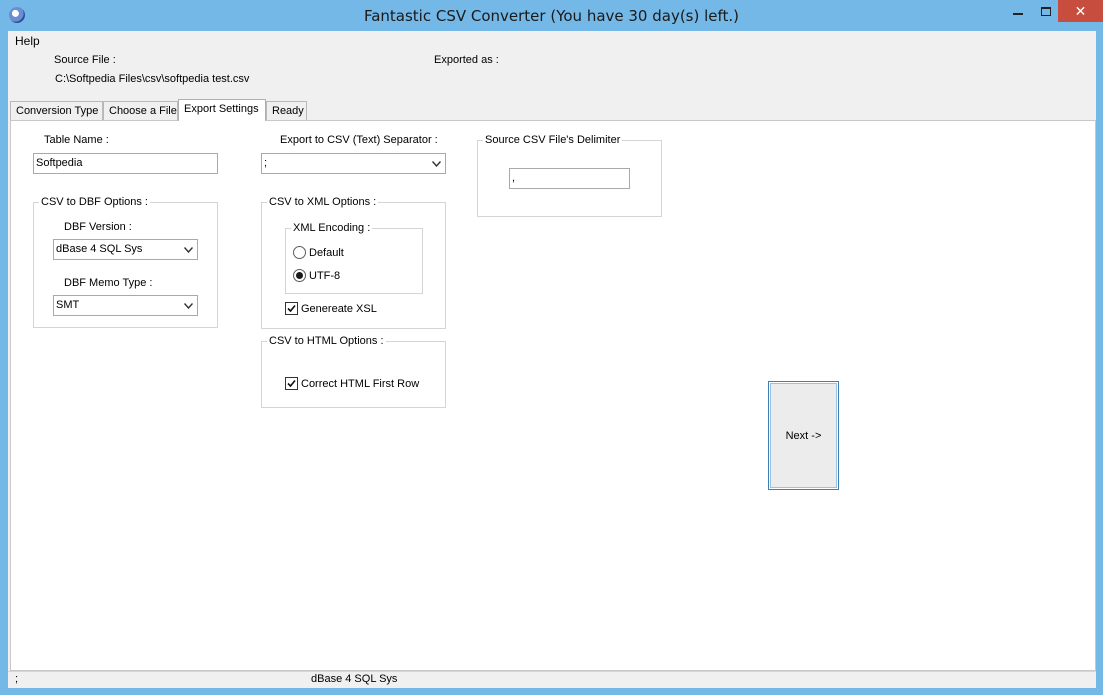 Image resolution: width=1103 pixels, height=695 pixels. I want to click on dbf-memo-label: DBF Memo Type :, so click(108, 283).